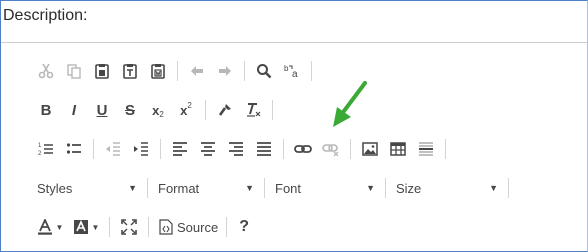 The width and height of the screenshot is (588, 252). I want to click on source-label: Source, so click(198, 227).